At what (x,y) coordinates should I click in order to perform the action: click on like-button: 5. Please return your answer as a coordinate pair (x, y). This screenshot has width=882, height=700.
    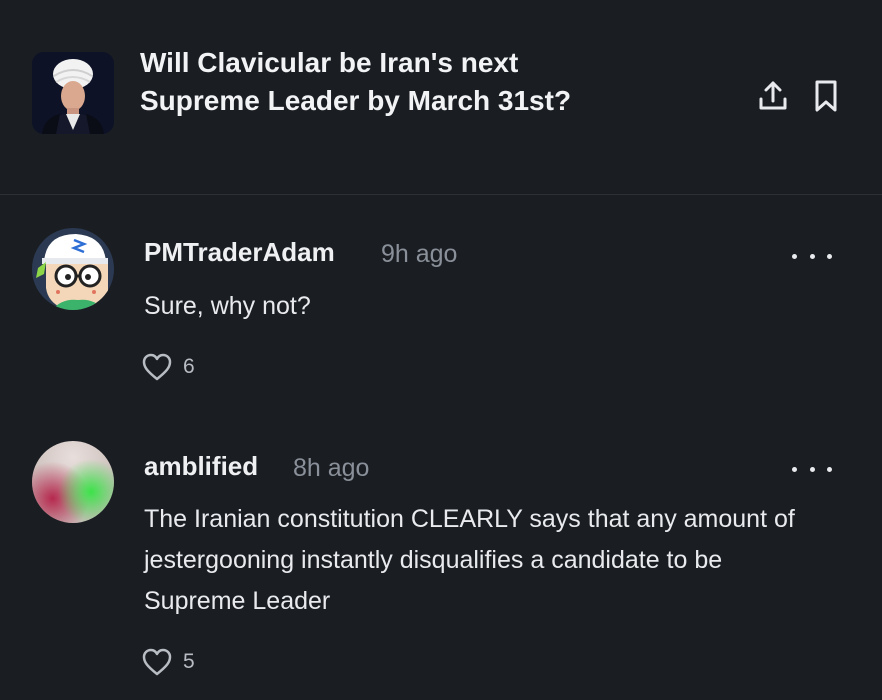
    Looking at the image, I should click on (168, 662).